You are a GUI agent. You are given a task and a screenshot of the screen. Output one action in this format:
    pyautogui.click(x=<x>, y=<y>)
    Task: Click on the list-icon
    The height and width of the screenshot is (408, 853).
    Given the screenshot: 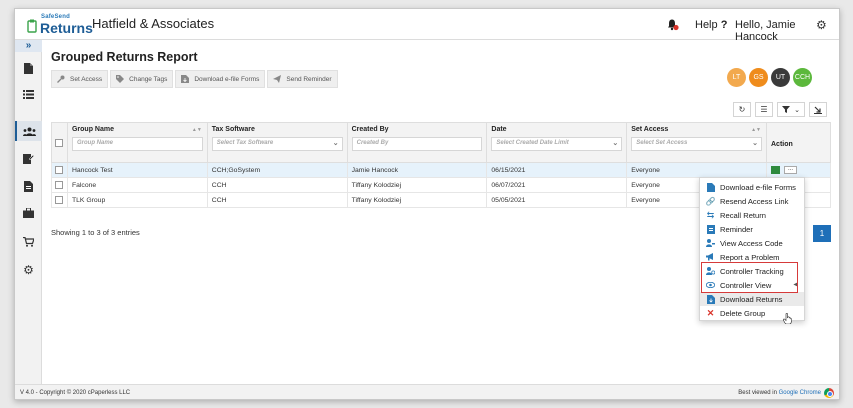 What is the action you would take?
    pyautogui.click(x=28, y=94)
    